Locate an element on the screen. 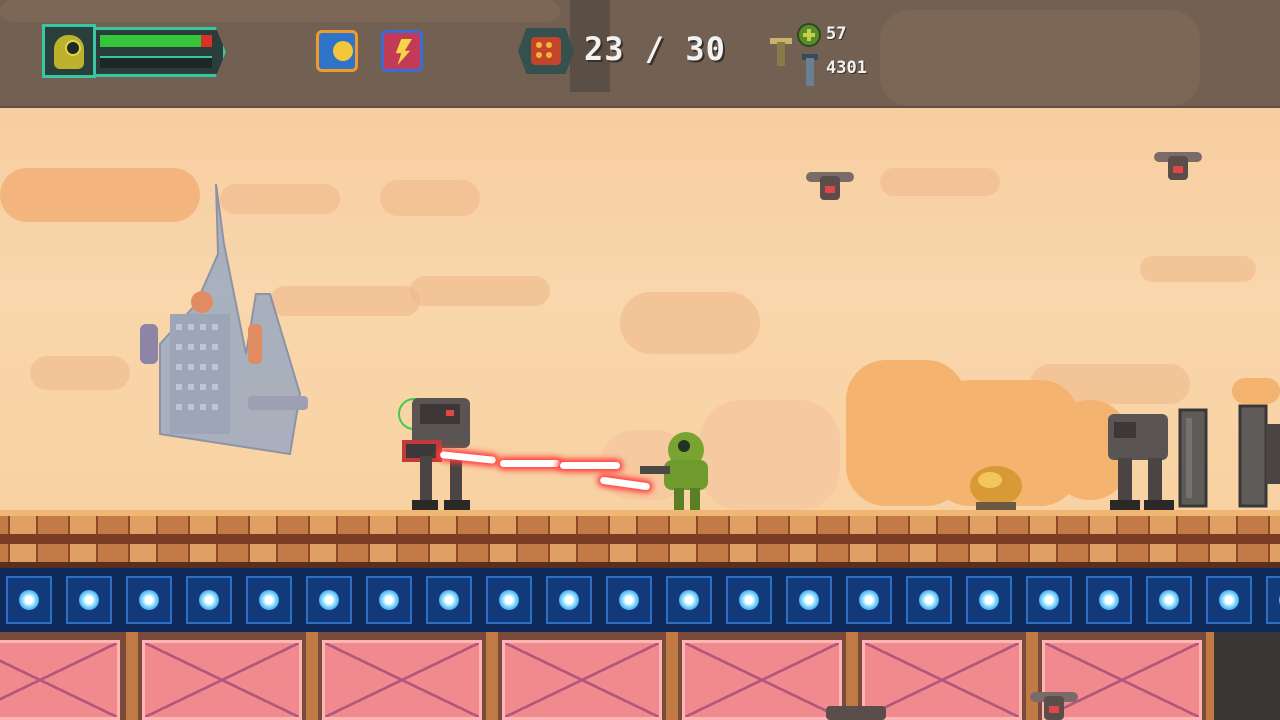 This screenshot has width=1280, height=720. enemy-turret is located at coordinates (856, 713).